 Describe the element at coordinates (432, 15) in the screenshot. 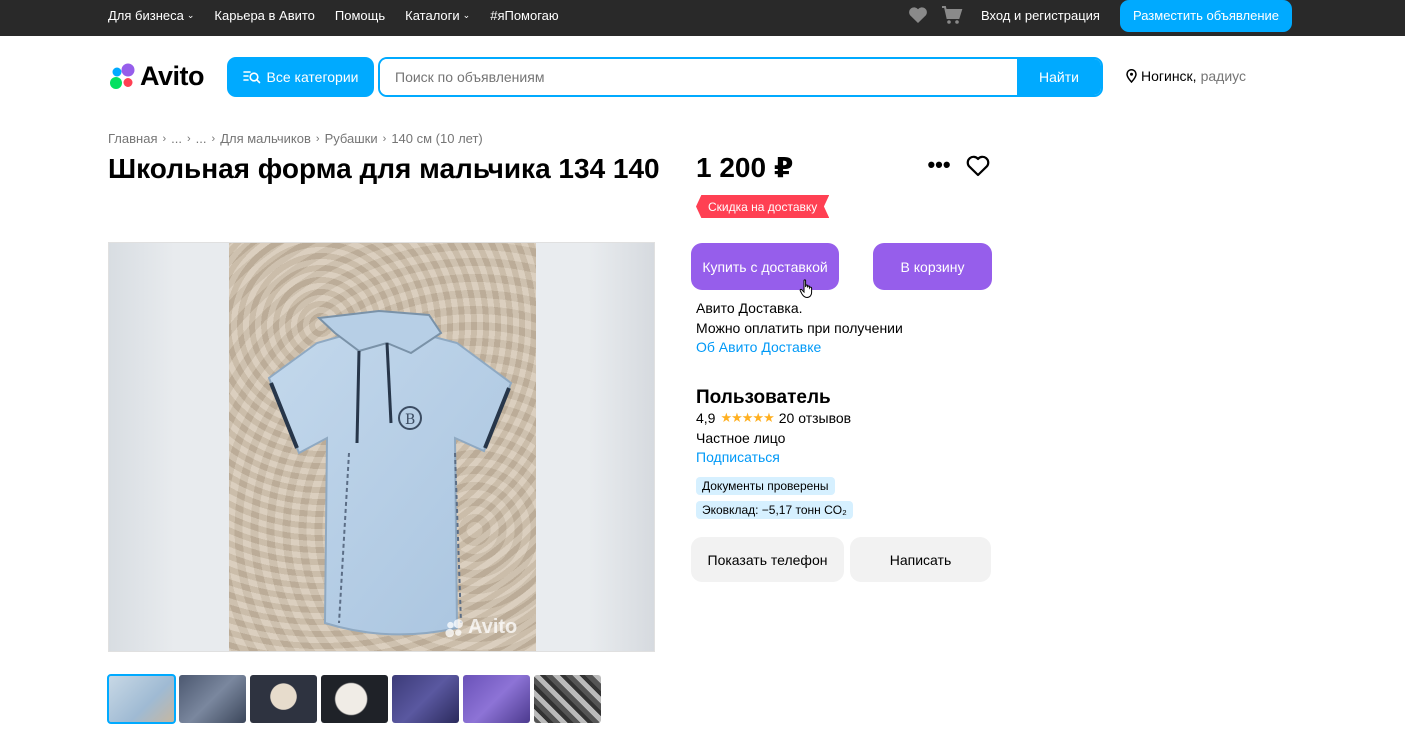

I see `nav-catalogs-label: Каталоги` at that location.